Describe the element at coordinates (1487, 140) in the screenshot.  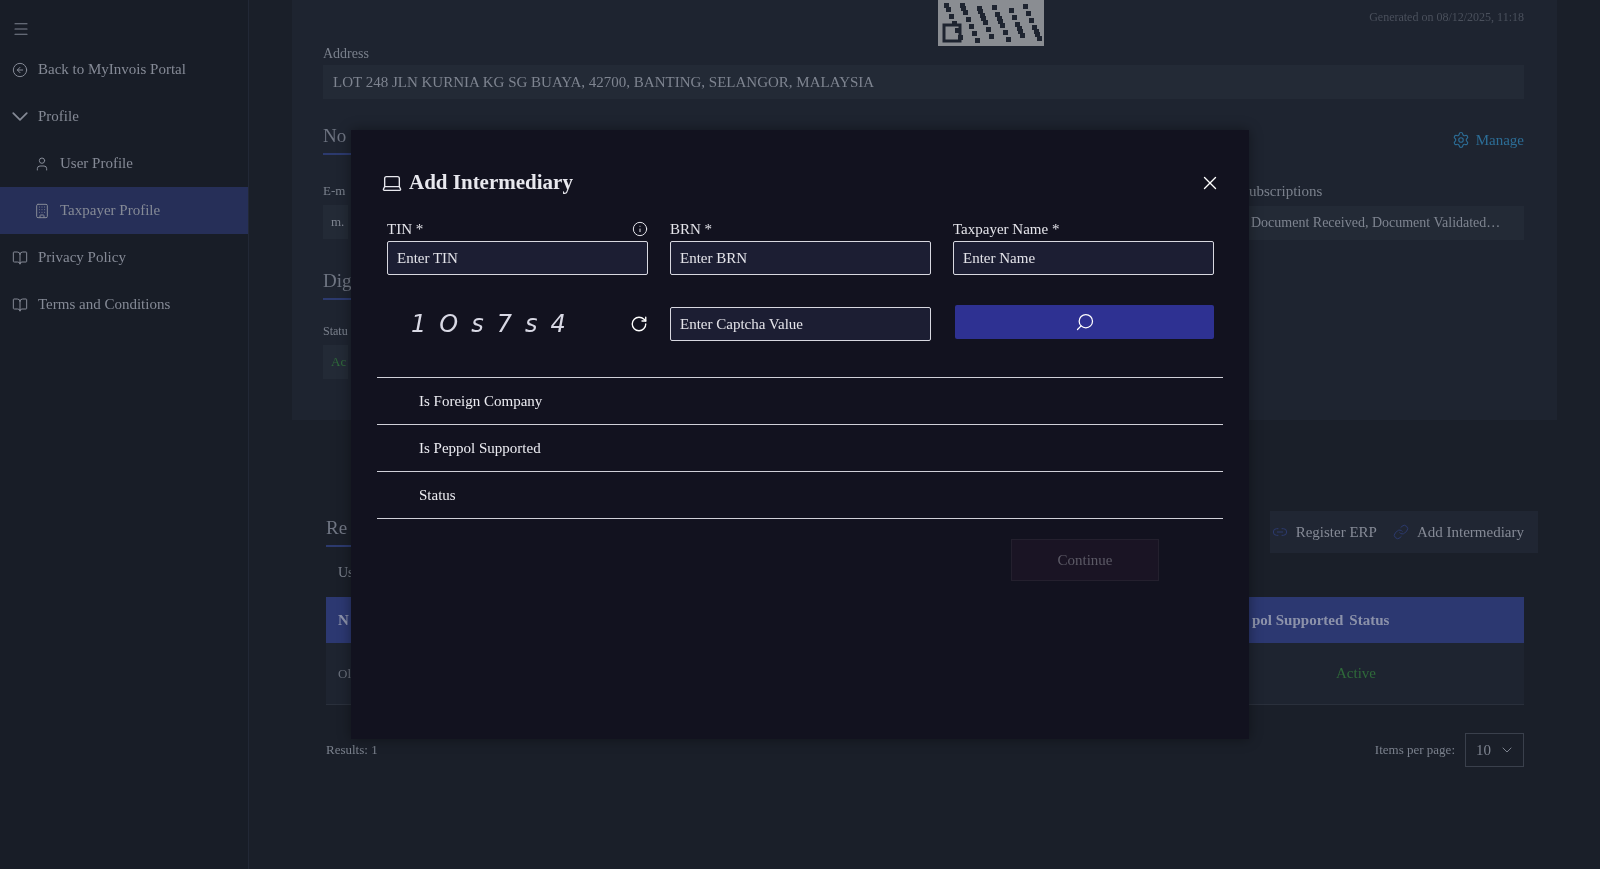
I see `manage-link: Manage` at that location.